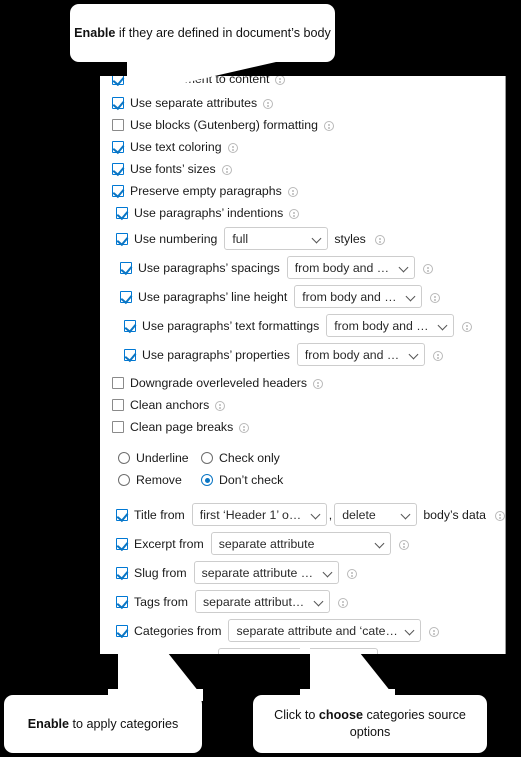 The image size is (521, 757). Describe the element at coordinates (308, 191) in the screenshot. I see `setting-row-preserve-empty-paragraphs: Preserve empty paragraphs` at that location.